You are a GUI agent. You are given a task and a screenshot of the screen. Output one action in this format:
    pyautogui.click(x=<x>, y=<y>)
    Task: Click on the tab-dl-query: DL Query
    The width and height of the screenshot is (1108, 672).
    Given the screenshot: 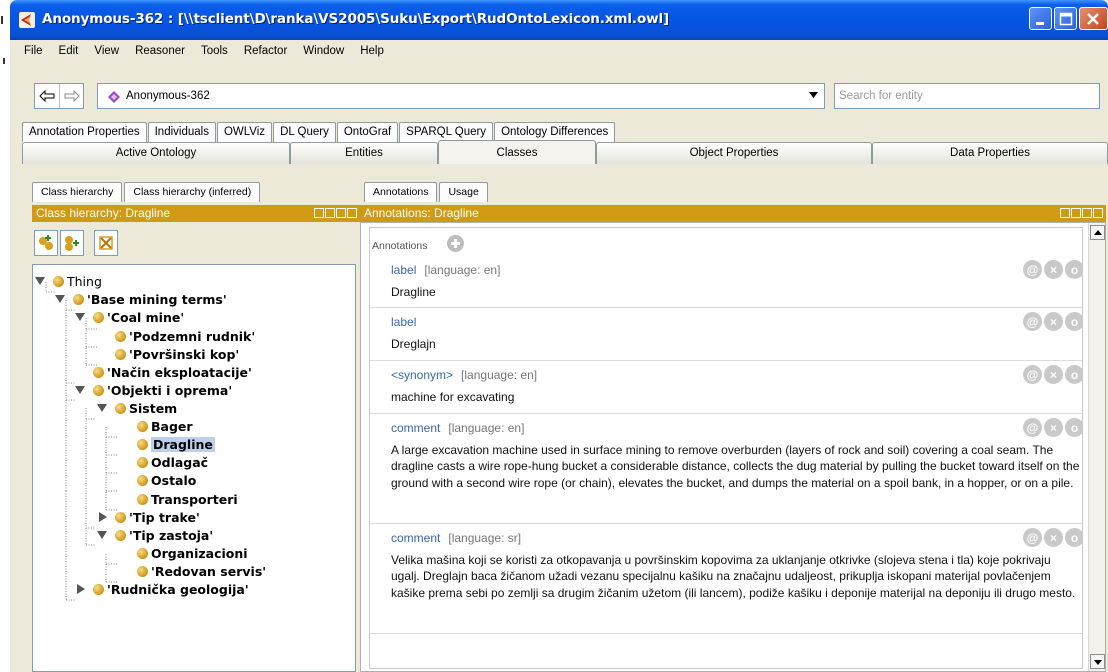 What is the action you would take?
    pyautogui.click(x=304, y=132)
    